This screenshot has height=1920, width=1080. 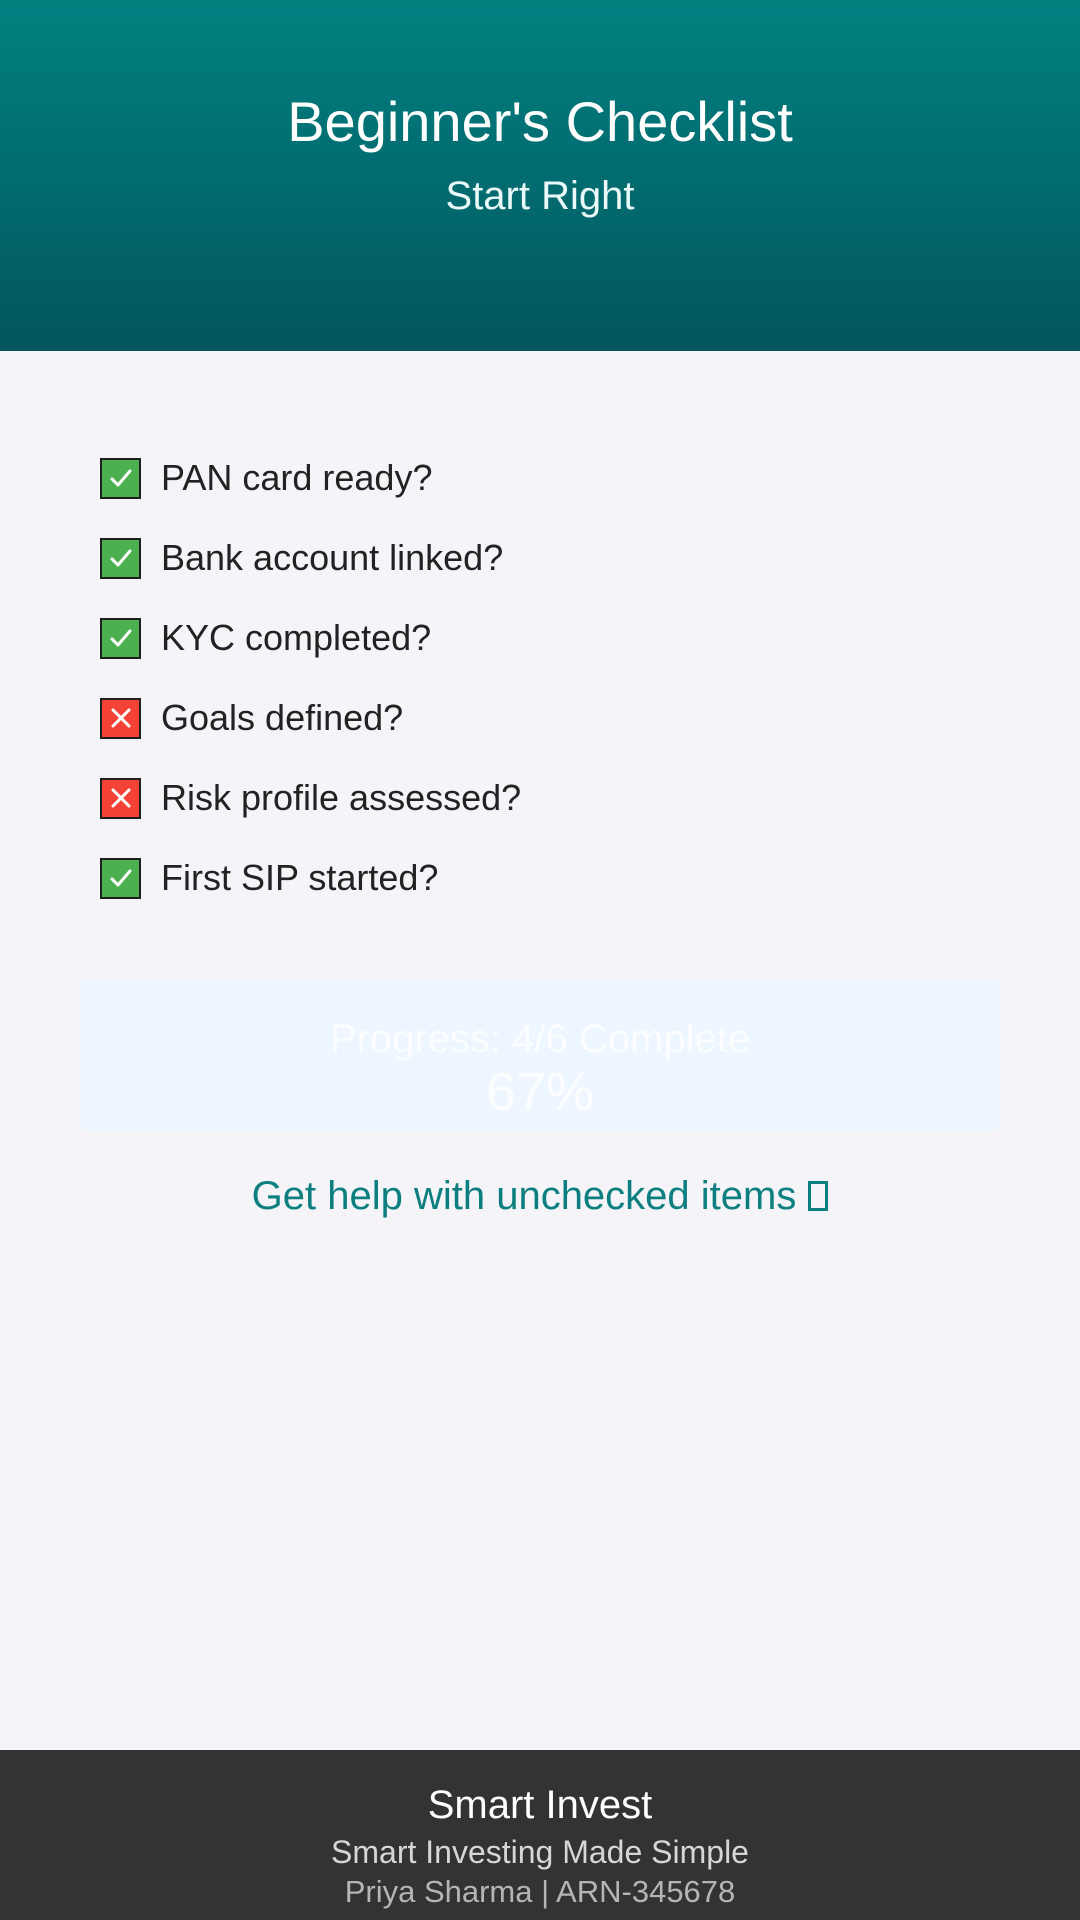 I want to click on page-title: Beginner's Checklist, so click(x=540, y=121).